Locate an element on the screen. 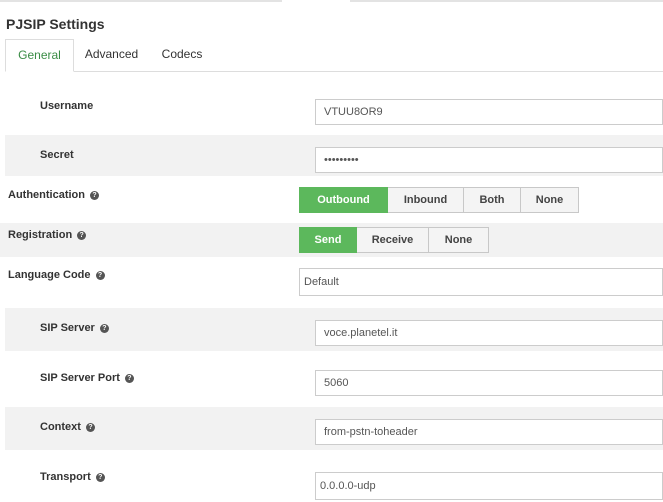  context-row: Context? from-pstn-toheader is located at coordinates (334, 428).